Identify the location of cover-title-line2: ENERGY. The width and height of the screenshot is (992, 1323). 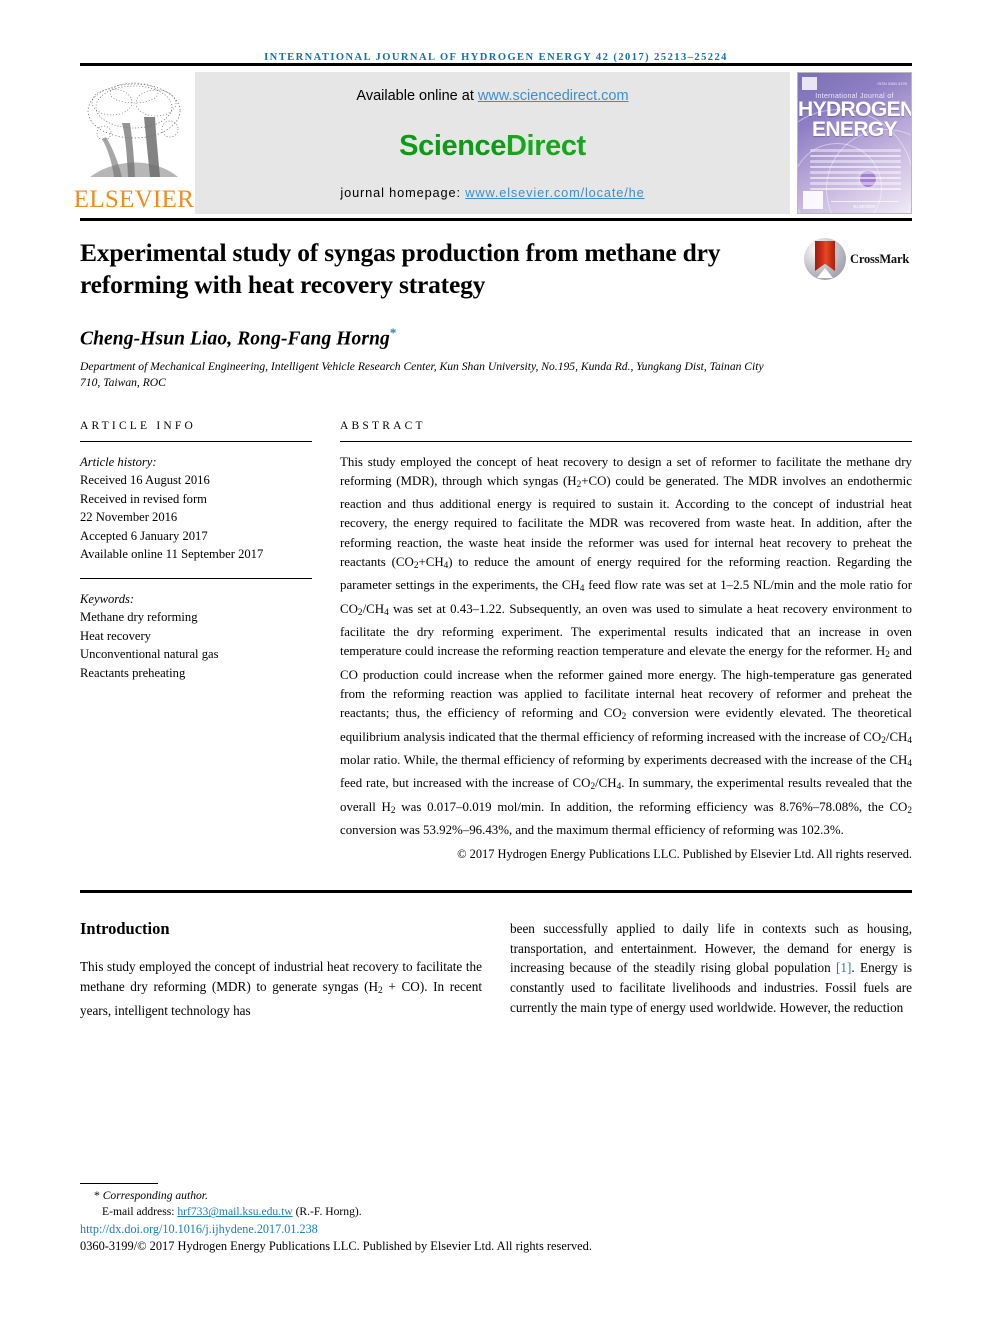
(854, 129).